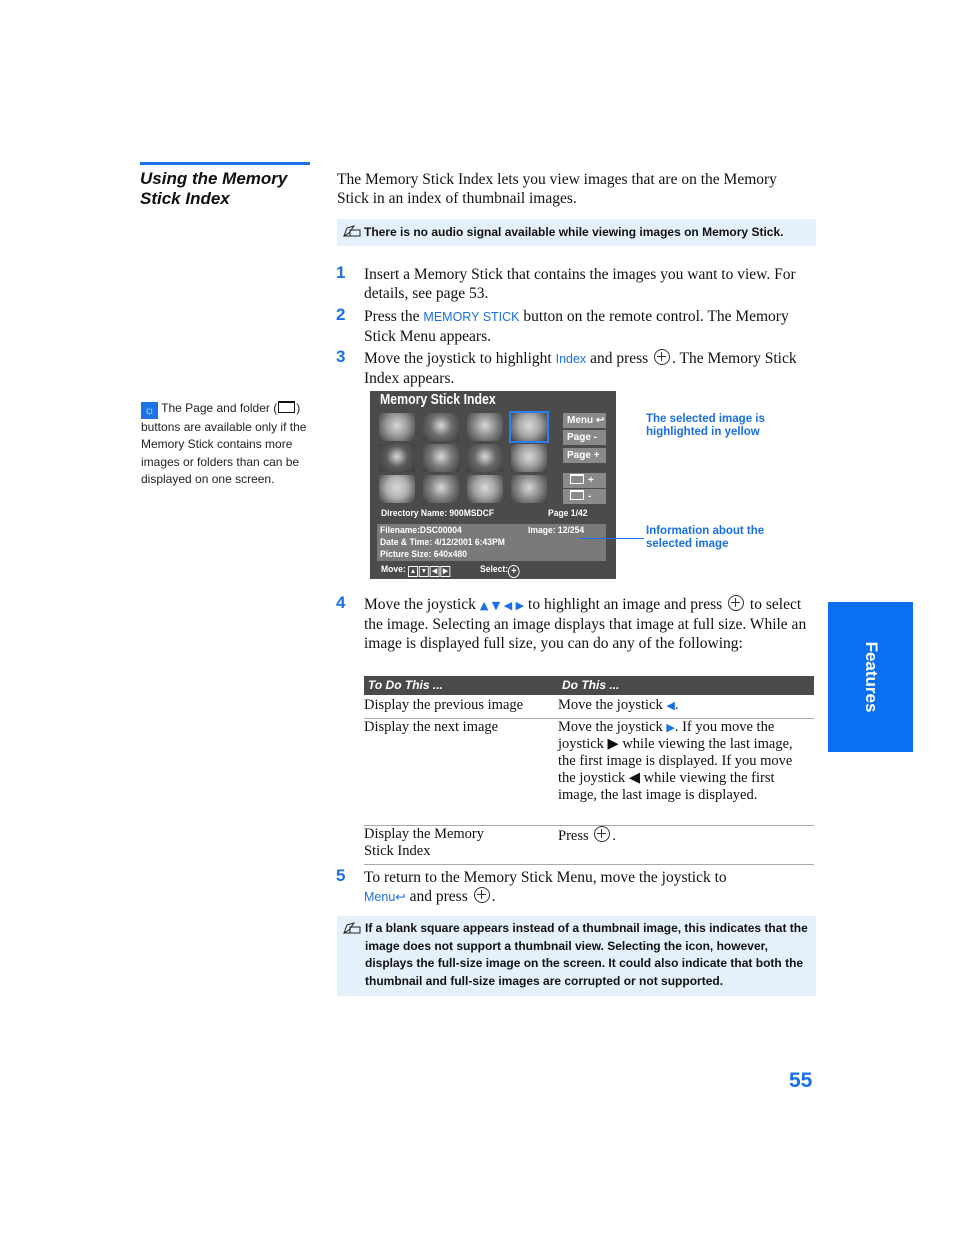  What do you see at coordinates (445, 571) in the screenshot?
I see `arrow-right-icon: ▶` at bounding box center [445, 571].